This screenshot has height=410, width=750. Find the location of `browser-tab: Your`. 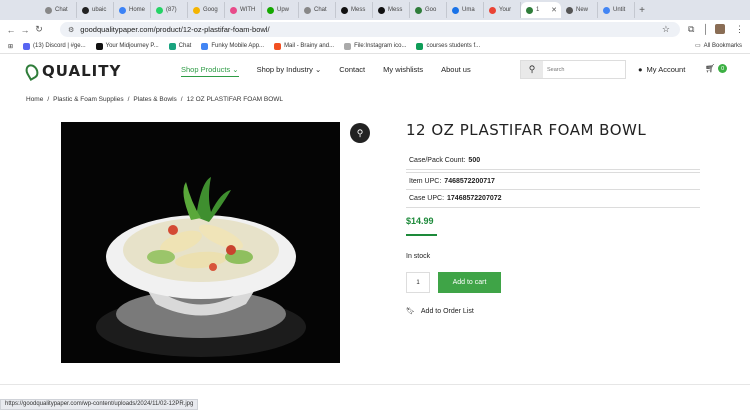

browser-tab: Your is located at coordinates (502, 10).